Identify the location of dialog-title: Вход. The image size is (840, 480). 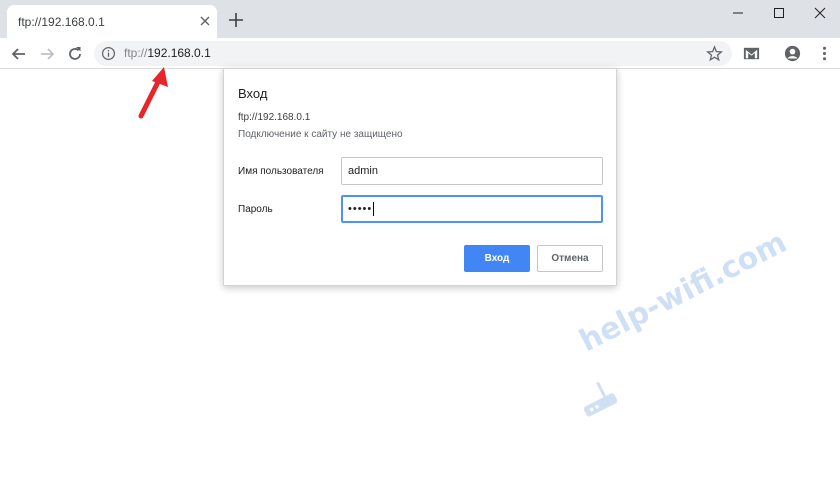
(253, 93).